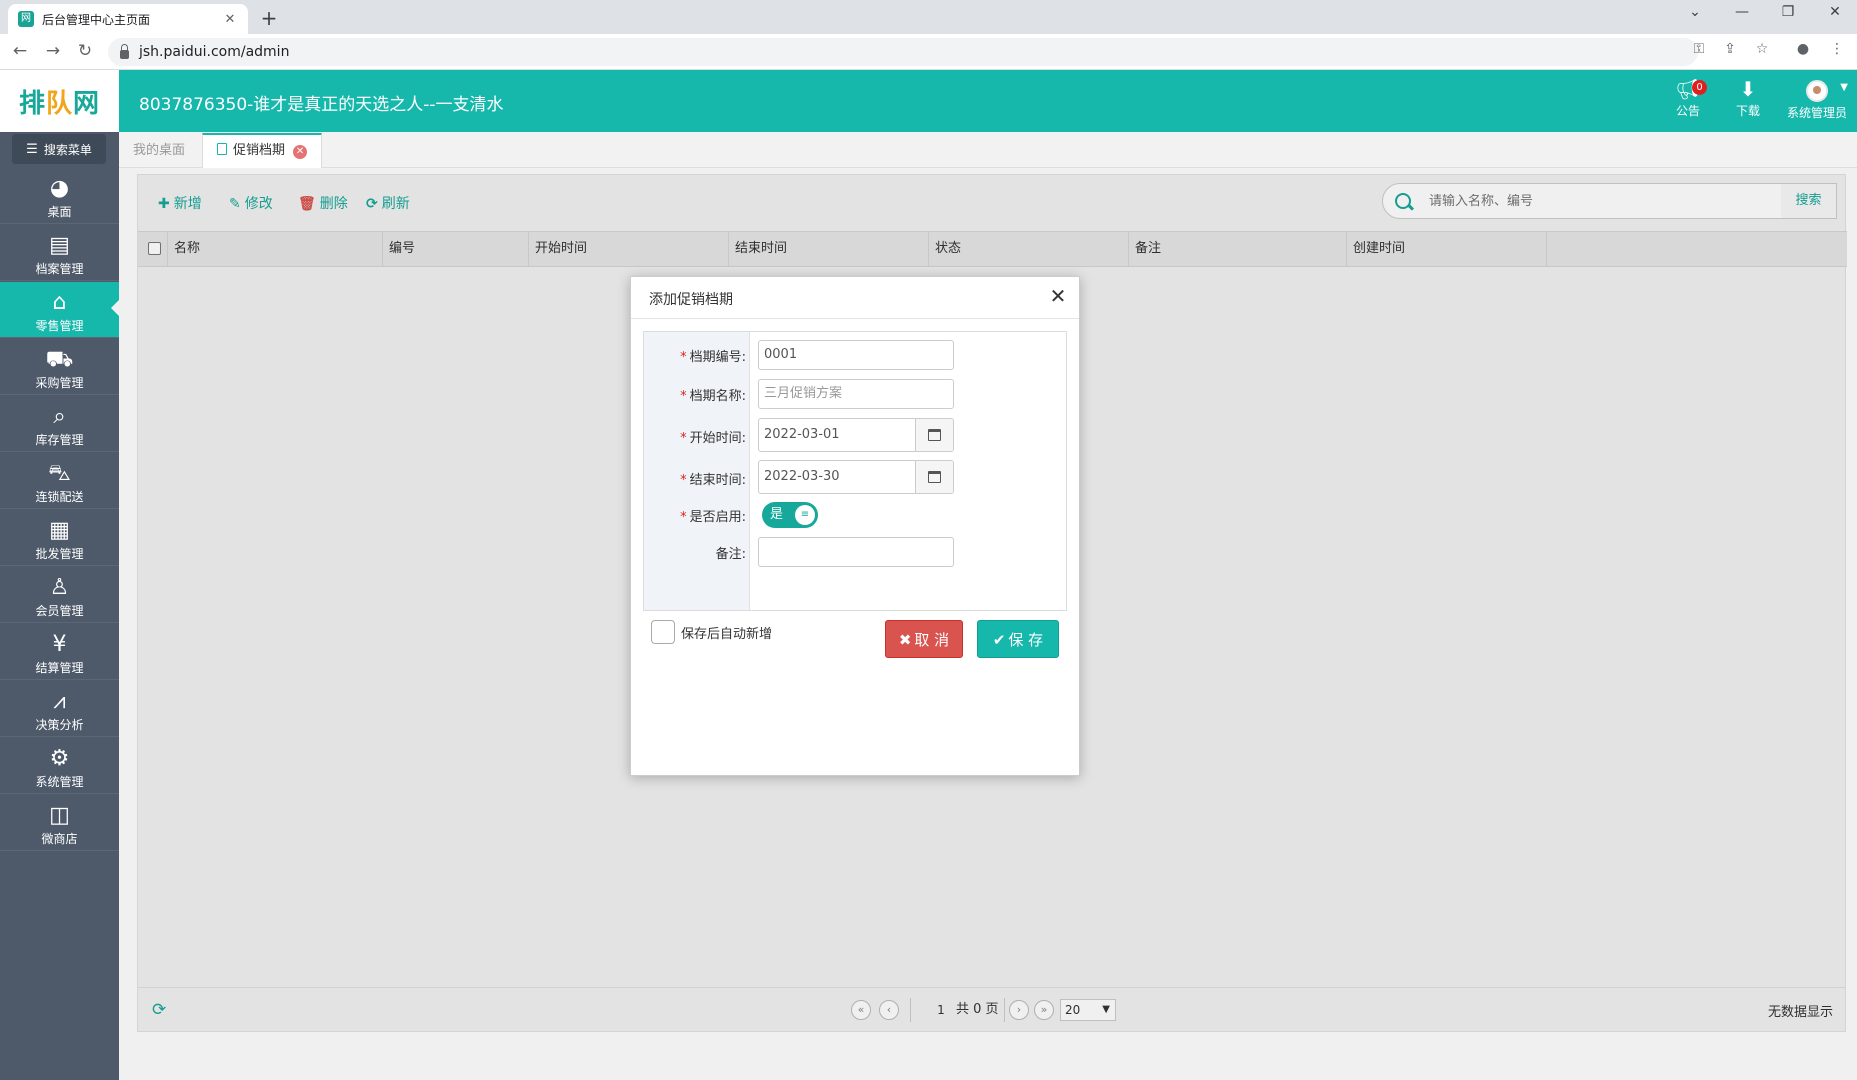 This screenshot has width=1857, height=1080. I want to click on search-menu-label: 搜索菜单, so click(67, 149).